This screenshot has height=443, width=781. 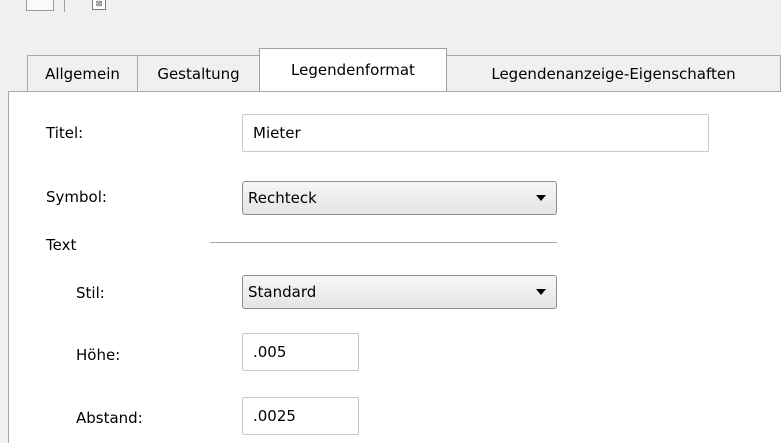 I want to click on symbol-label: Symbol:, so click(x=76, y=197).